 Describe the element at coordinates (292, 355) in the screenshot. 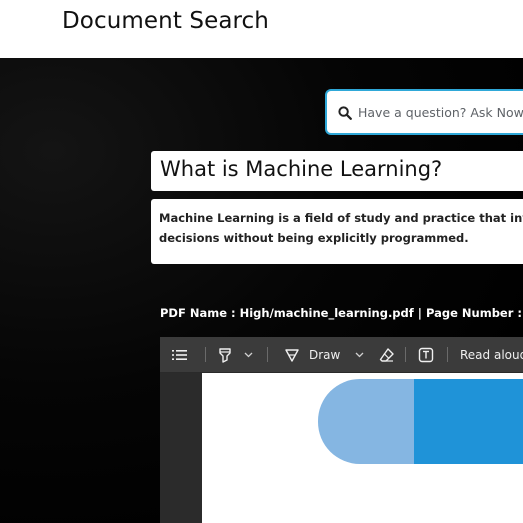

I see `draw-icon` at that location.